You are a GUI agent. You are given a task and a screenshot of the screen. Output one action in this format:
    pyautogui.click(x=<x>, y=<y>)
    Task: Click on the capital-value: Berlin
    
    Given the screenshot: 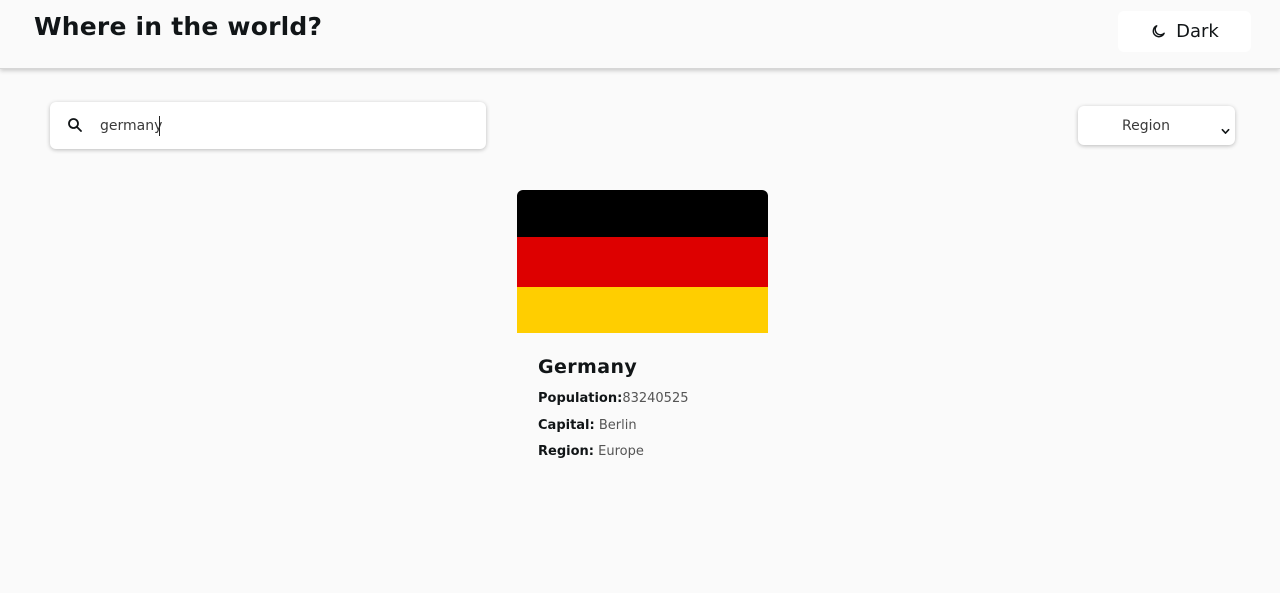 What is the action you would take?
    pyautogui.click(x=617, y=425)
    